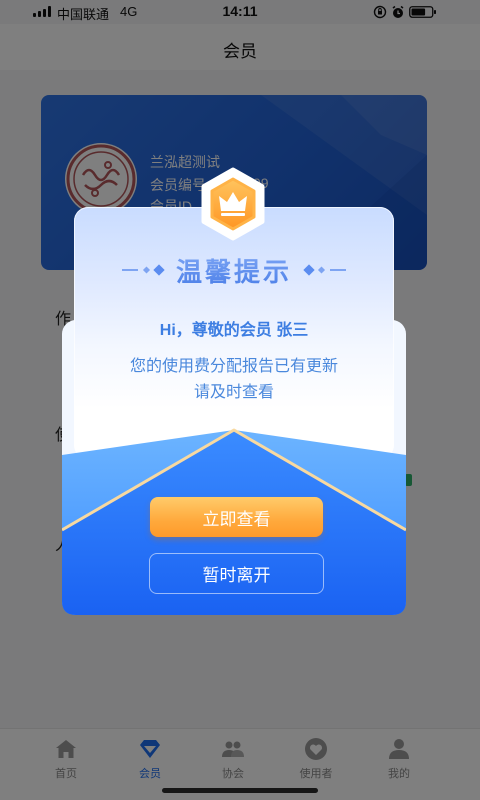 This screenshot has height=800, width=480. I want to click on message-line-2: 请及时查看, so click(233, 392).